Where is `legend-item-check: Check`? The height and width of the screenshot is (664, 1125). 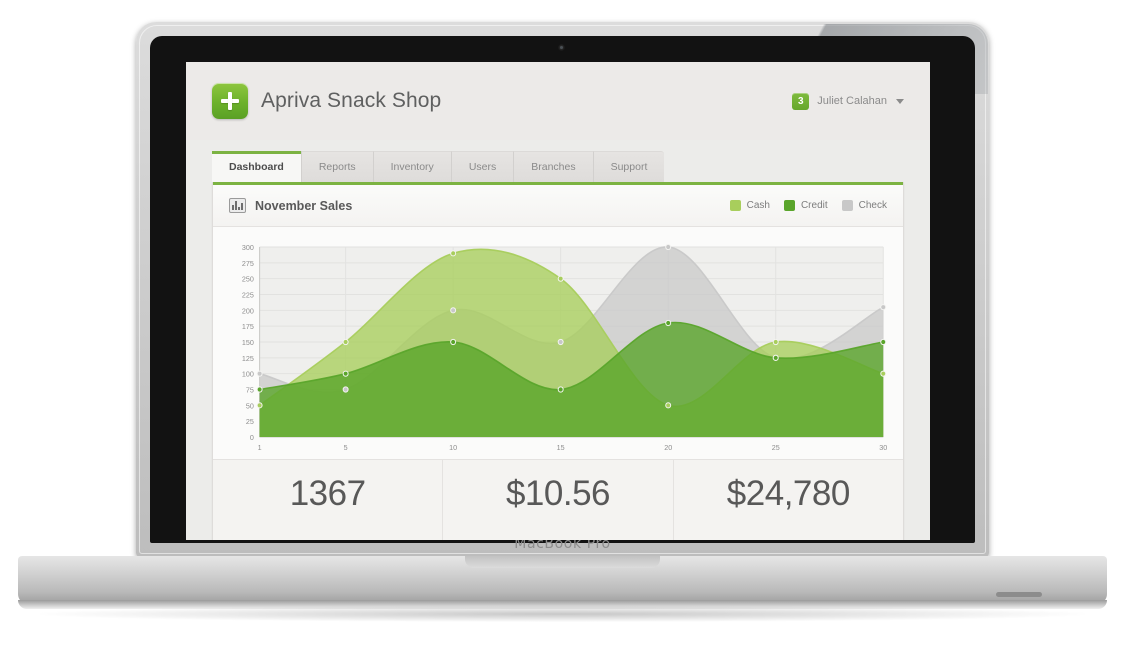
legend-item-check: Check is located at coordinates (864, 205).